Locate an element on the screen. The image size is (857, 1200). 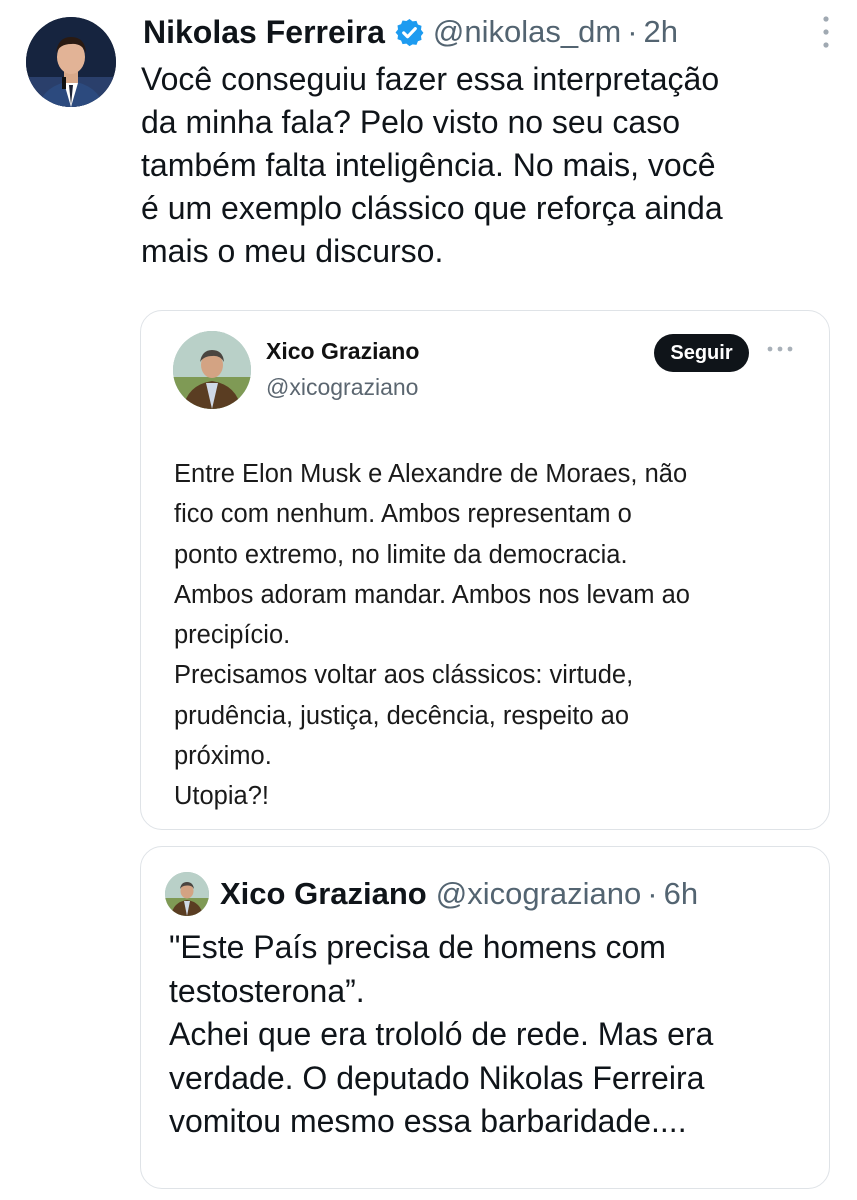
author-handle: @nikolas_dm is located at coordinates (527, 32).